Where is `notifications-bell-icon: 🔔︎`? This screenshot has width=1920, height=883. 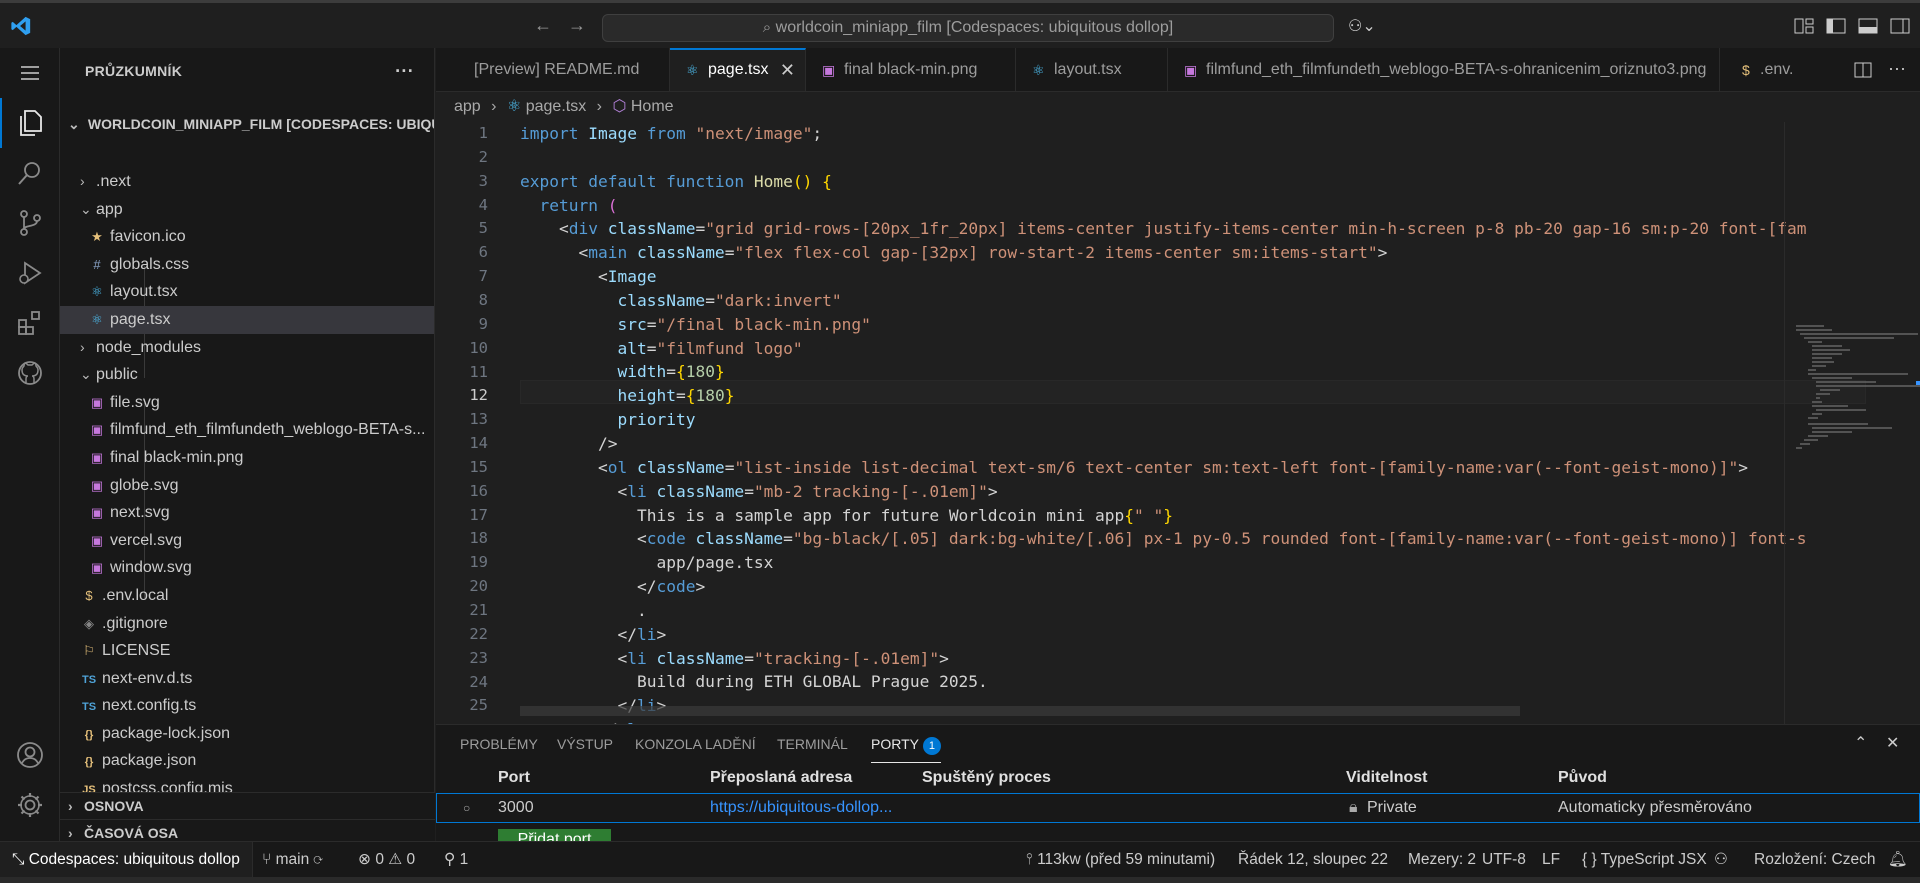 notifications-bell-icon: 🔔︎ is located at coordinates (1898, 860).